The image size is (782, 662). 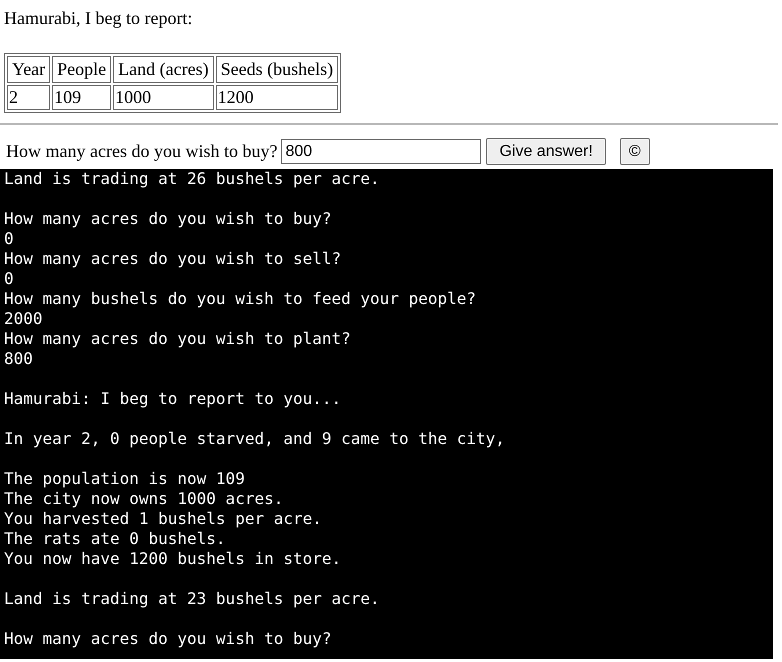 What do you see at coordinates (277, 69) in the screenshot?
I see `column-header: Seeds (bushels)` at bounding box center [277, 69].